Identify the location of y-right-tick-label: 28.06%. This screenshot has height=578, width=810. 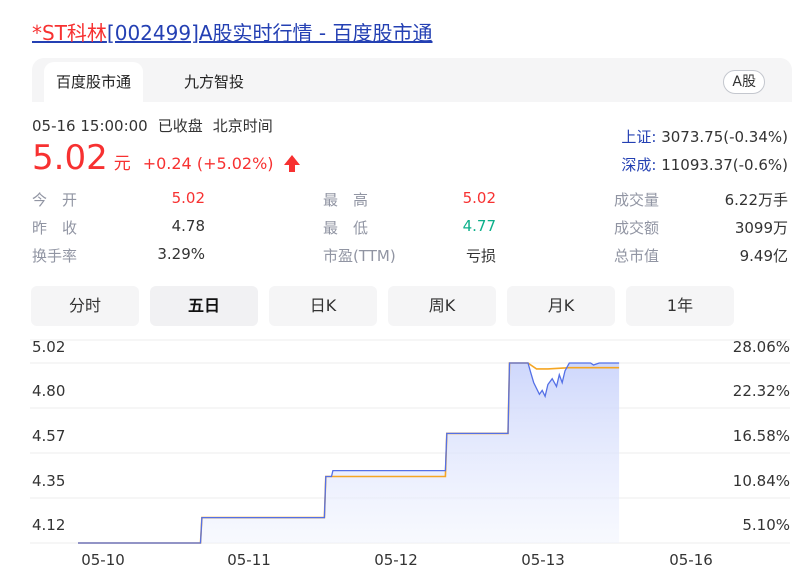
(761, 347).